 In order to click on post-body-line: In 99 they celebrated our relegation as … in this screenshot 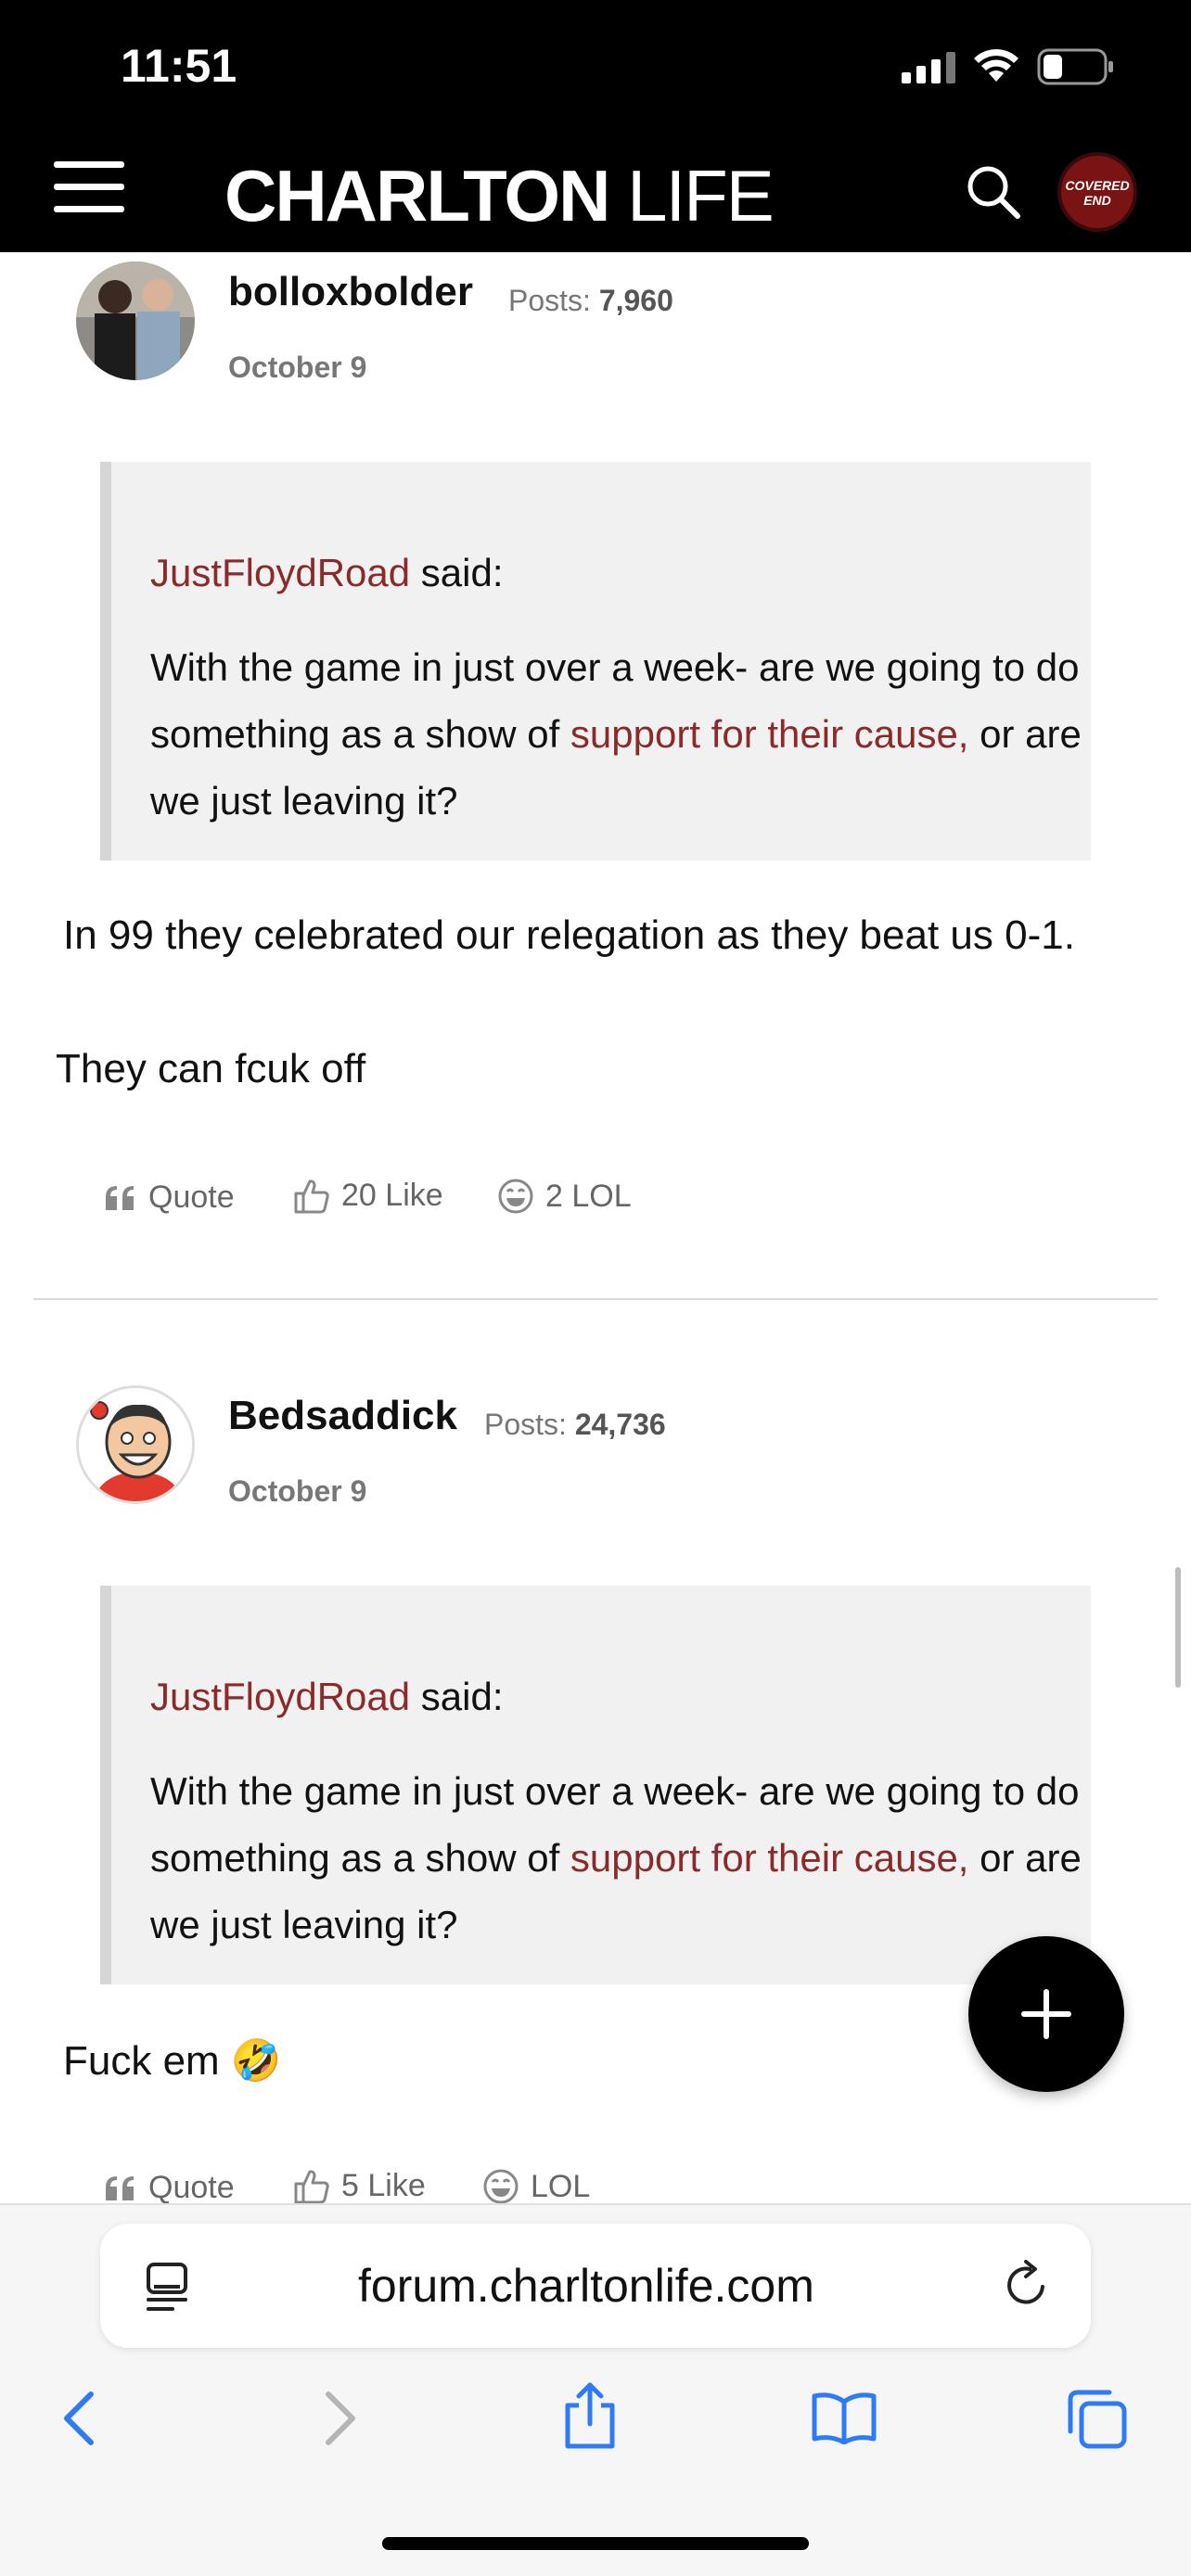, I will do `click(569, 935)`.